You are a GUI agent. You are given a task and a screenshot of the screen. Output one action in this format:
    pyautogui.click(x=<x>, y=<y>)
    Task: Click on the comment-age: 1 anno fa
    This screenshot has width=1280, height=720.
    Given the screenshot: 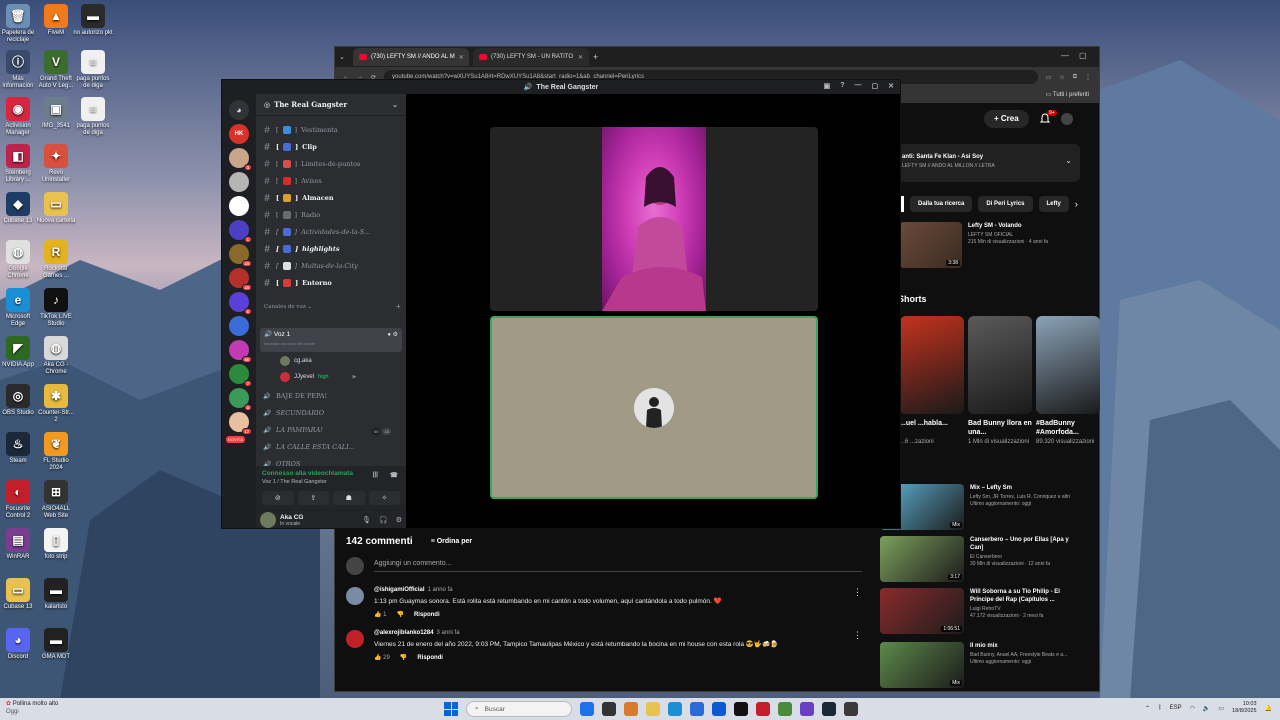 What is the action you would take?
    pyautogui.click(x=440, y=590)
    